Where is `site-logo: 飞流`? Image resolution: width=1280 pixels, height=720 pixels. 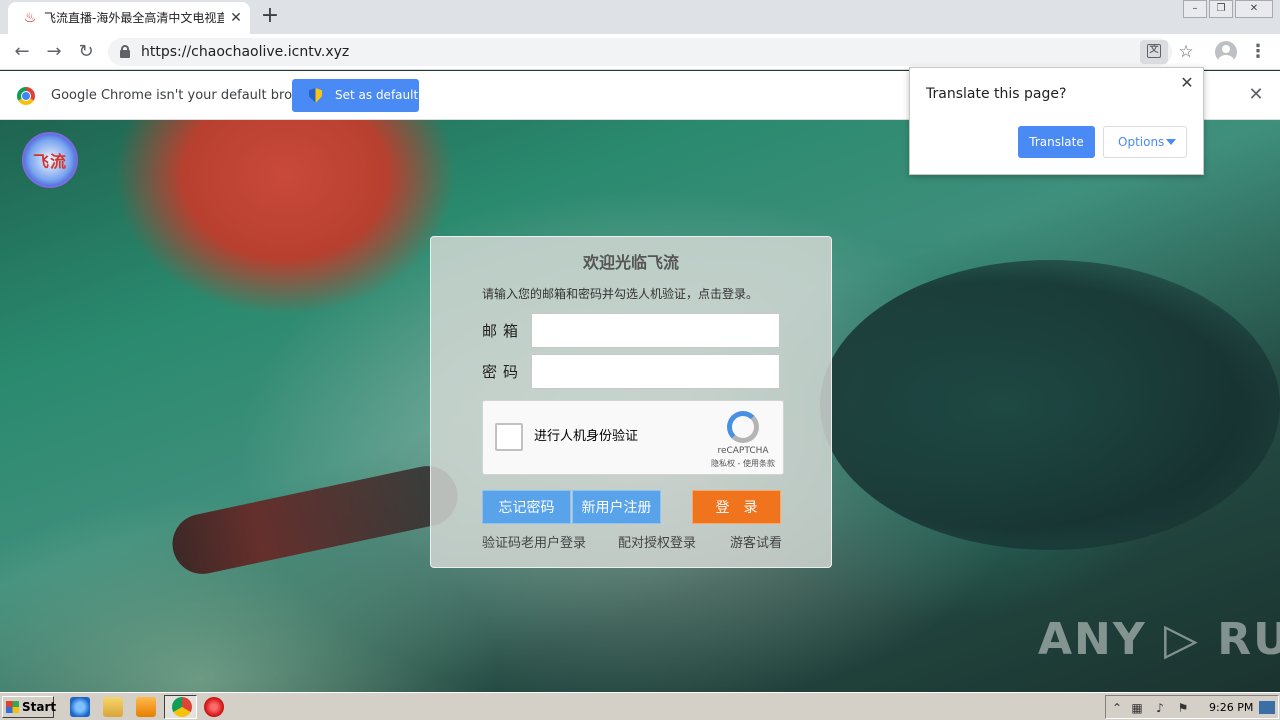 site-logo: 飞流 is located at coordinates (50, 160).